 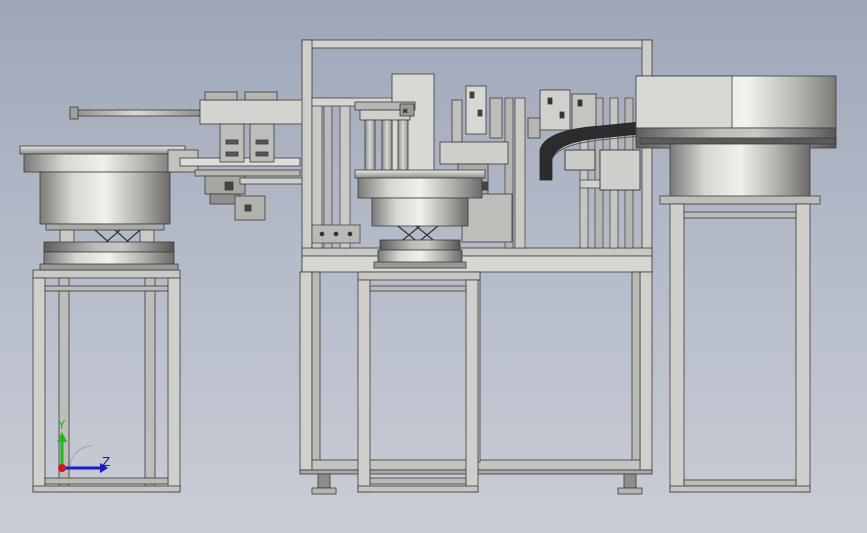 What do you see at coordinates (61, 425) in the screenshot?
I see `y-axis-label: Y` at bounding box center [61, 425].